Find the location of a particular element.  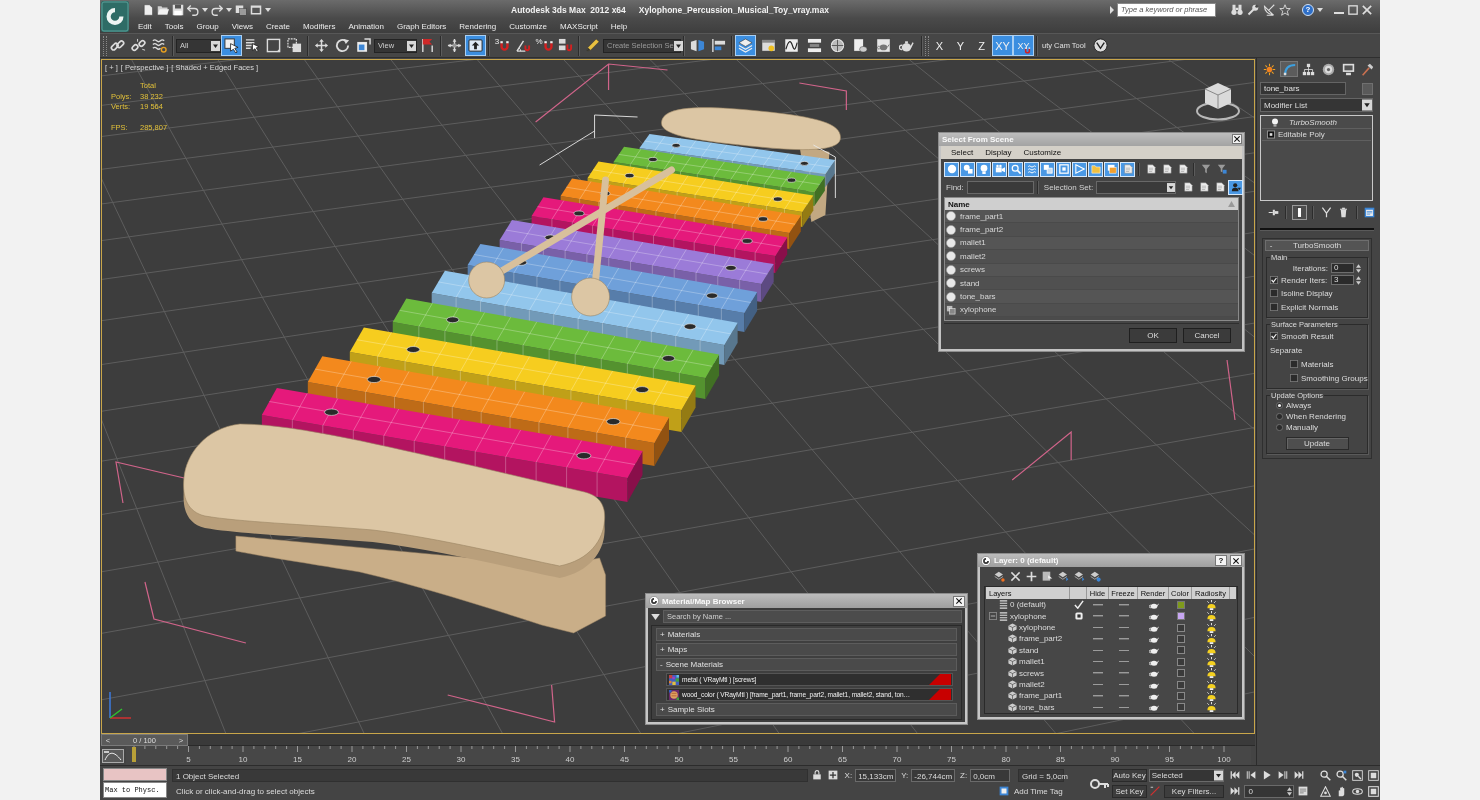

coordinate-field: 15,133cm is located at coordinates (876, 775).